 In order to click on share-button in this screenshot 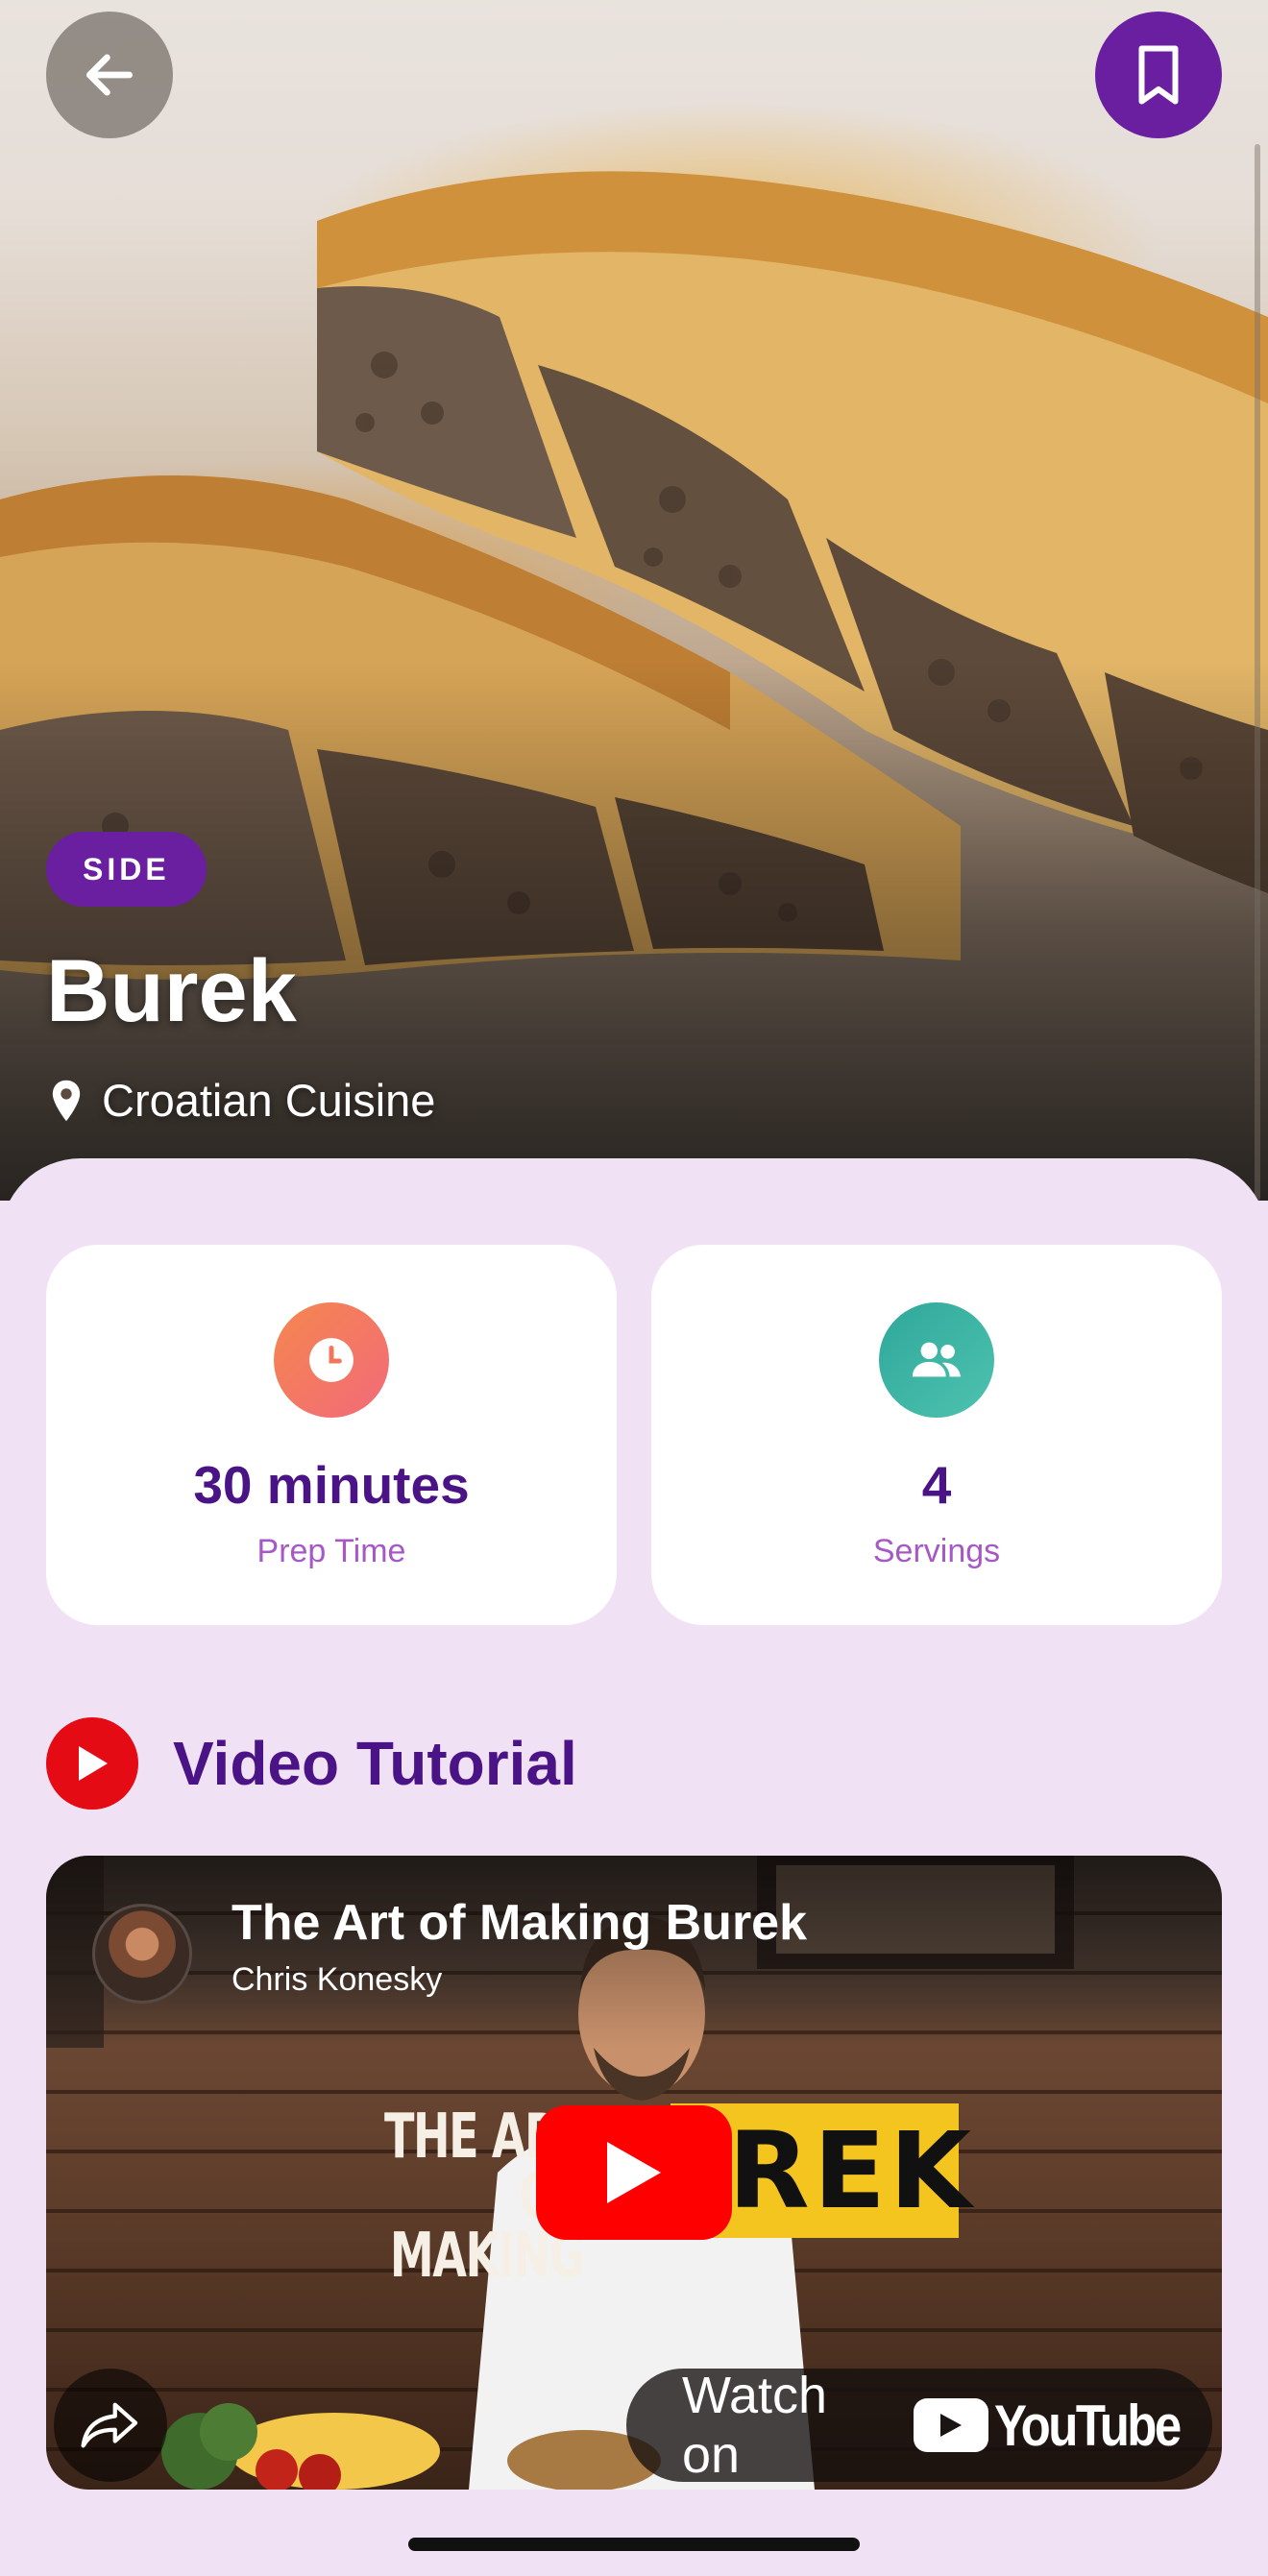, I will do `click(110, 2426)`.